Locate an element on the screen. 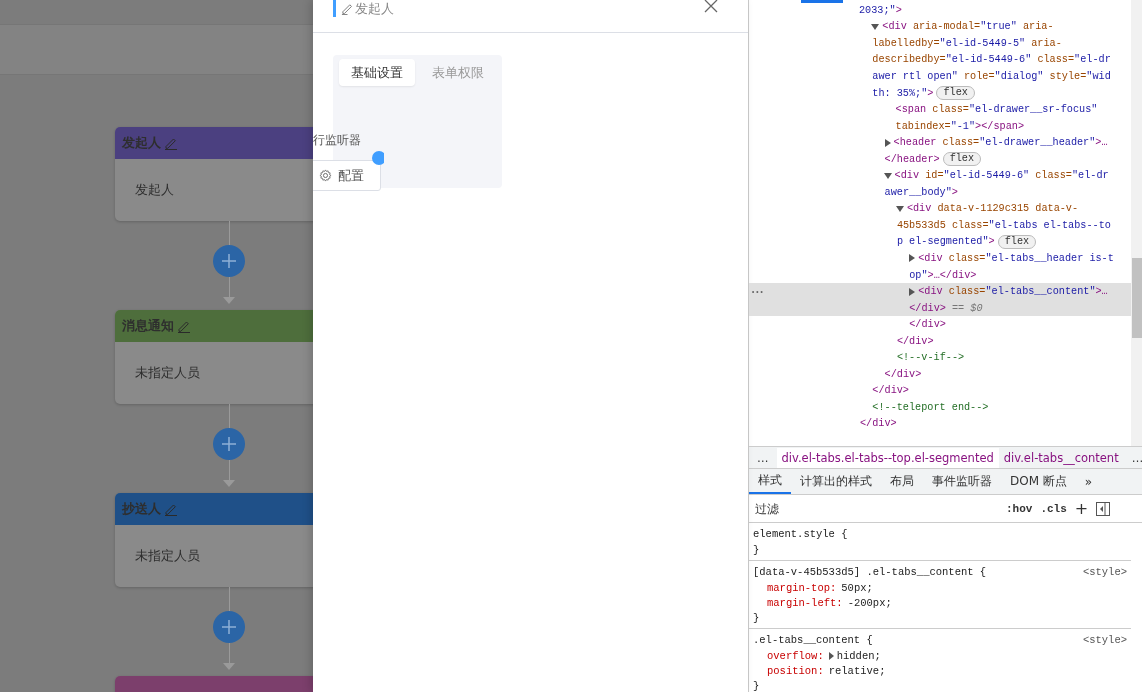 The image size is (1142, 692). property-name: overflow: is located at coordinates (795, 655).